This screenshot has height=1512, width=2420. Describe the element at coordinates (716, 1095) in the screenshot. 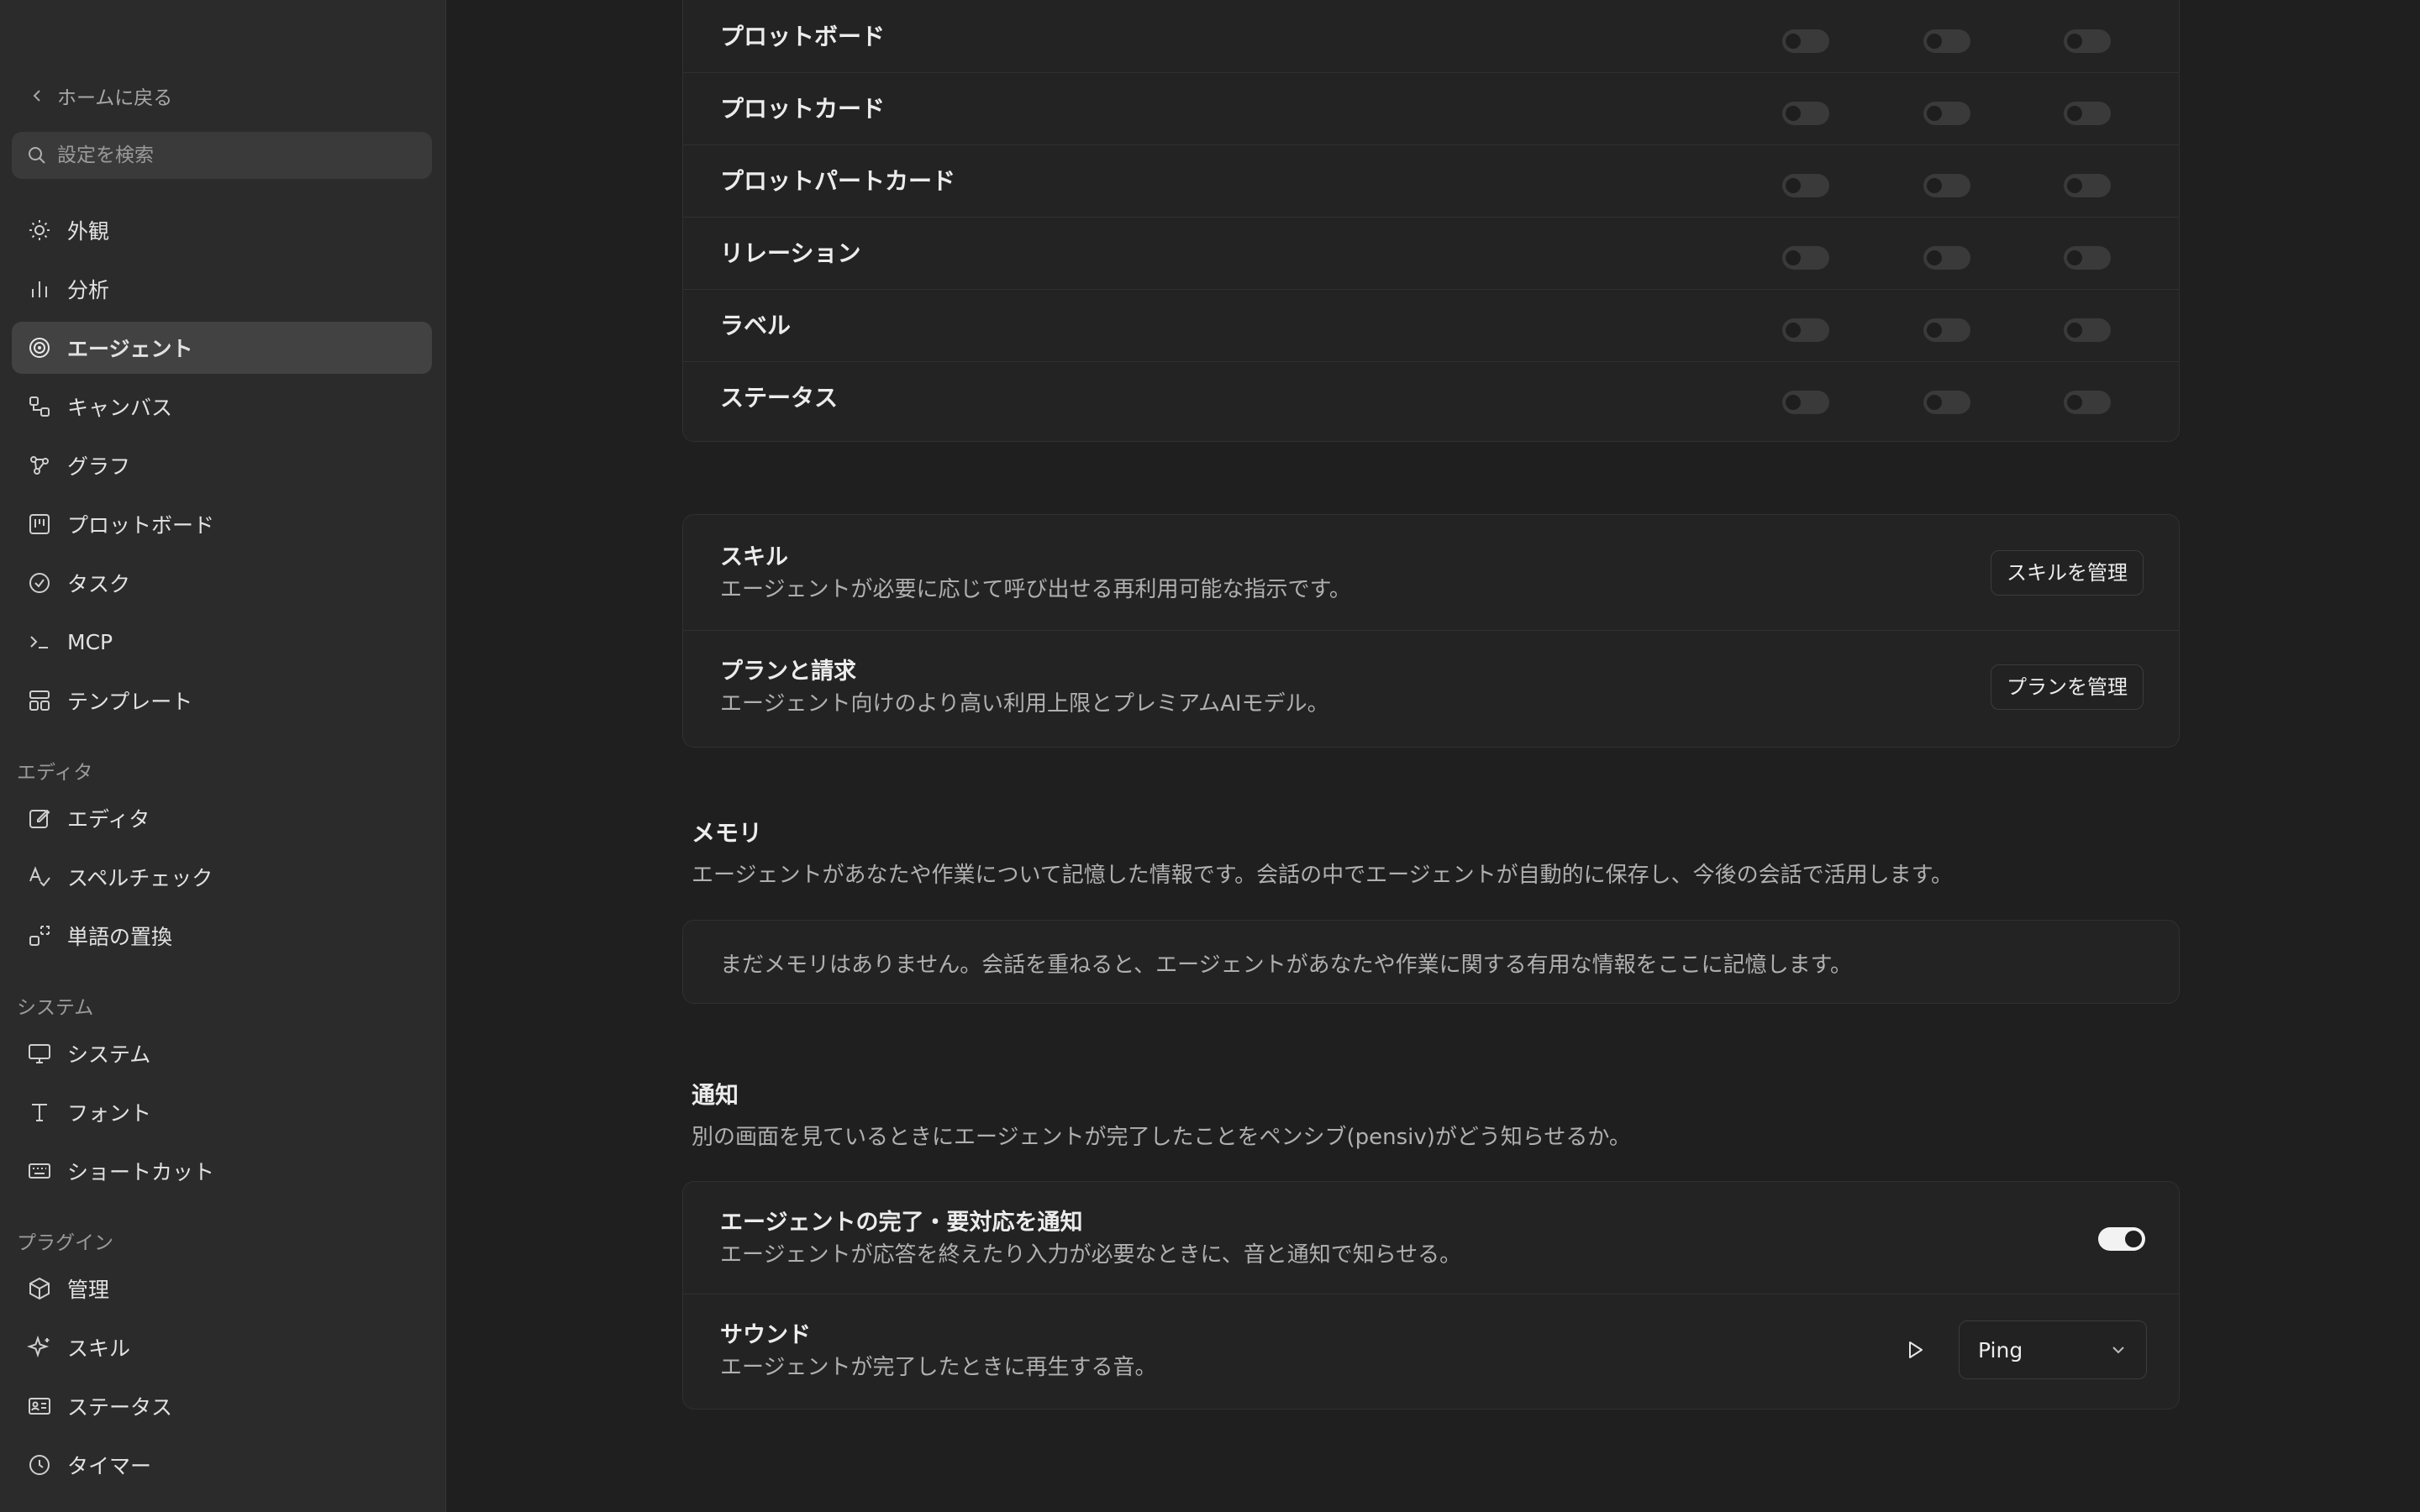

I see `notifications-title: 通知` at that location.